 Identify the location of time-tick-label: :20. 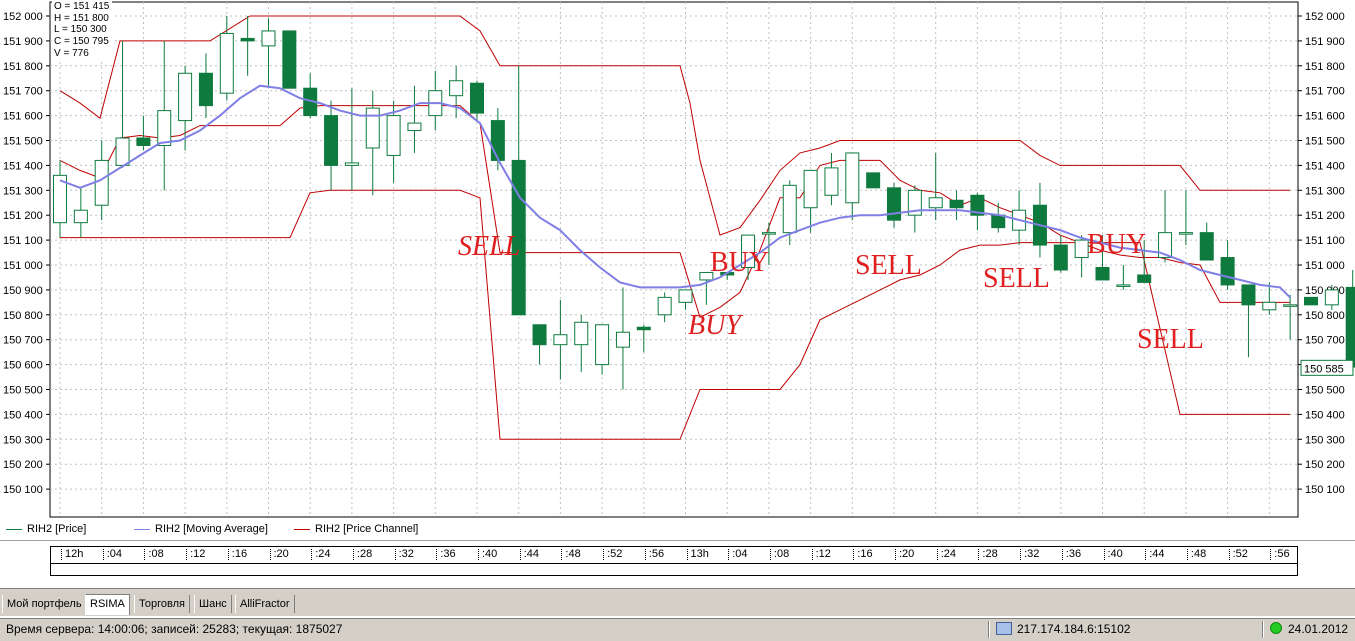
(279, 554).